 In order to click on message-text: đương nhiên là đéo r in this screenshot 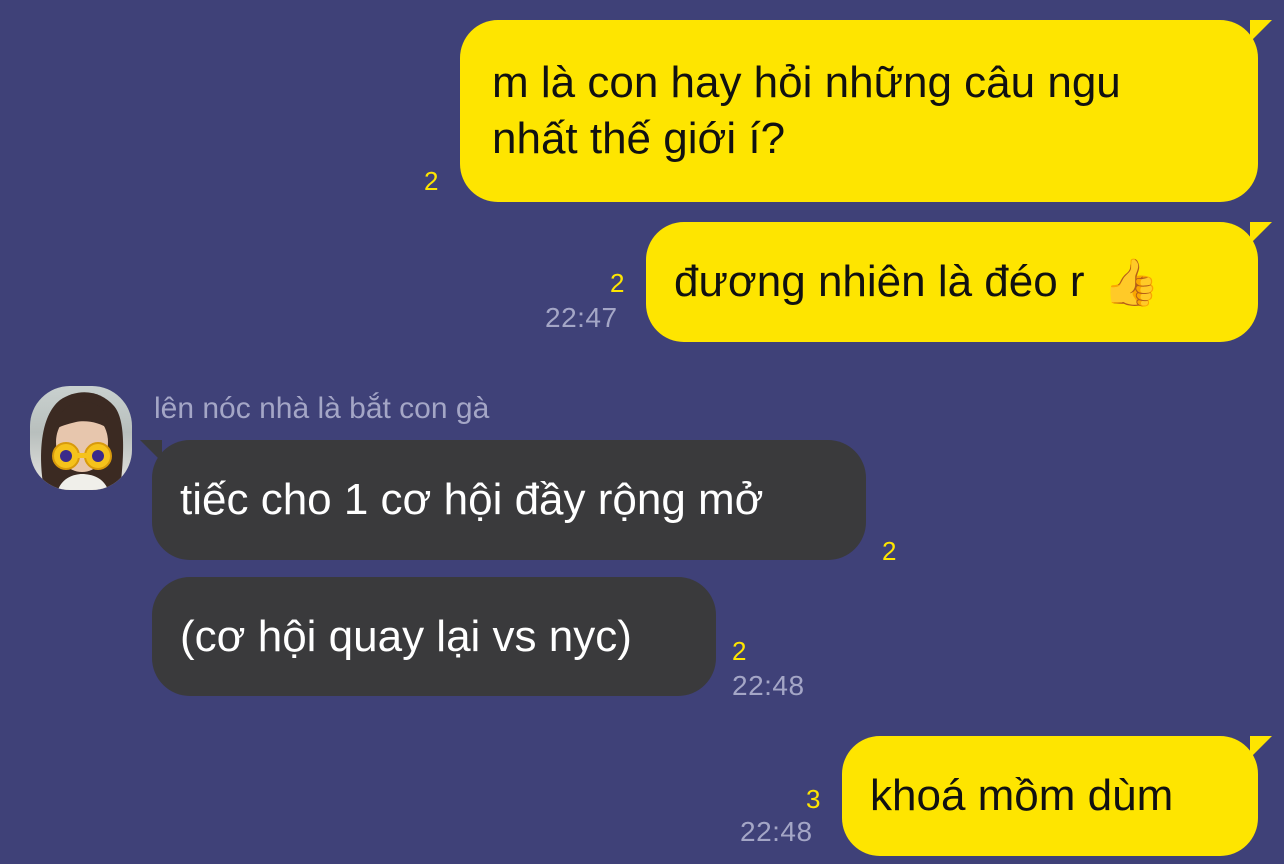, I will do `click(879, 281)`.